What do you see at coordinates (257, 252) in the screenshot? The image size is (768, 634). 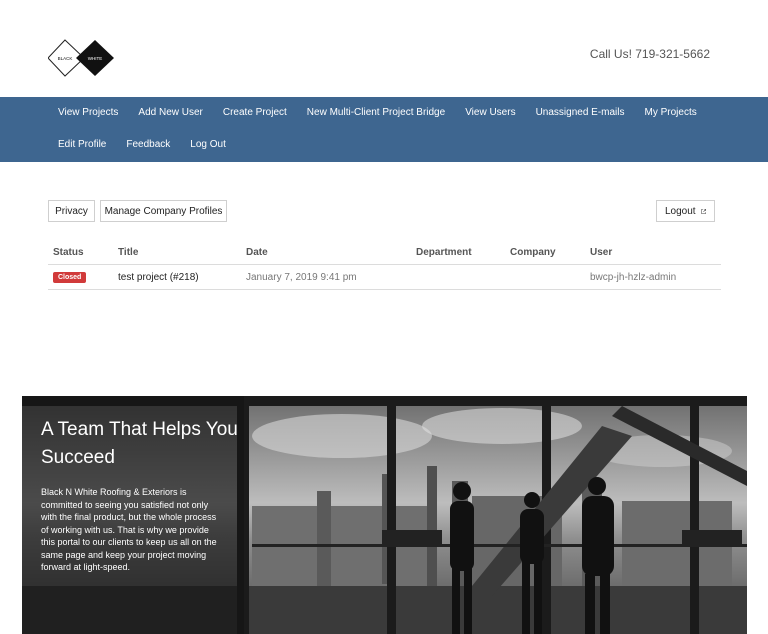 I see `header-date: Date` at bounding box center [257, 252].